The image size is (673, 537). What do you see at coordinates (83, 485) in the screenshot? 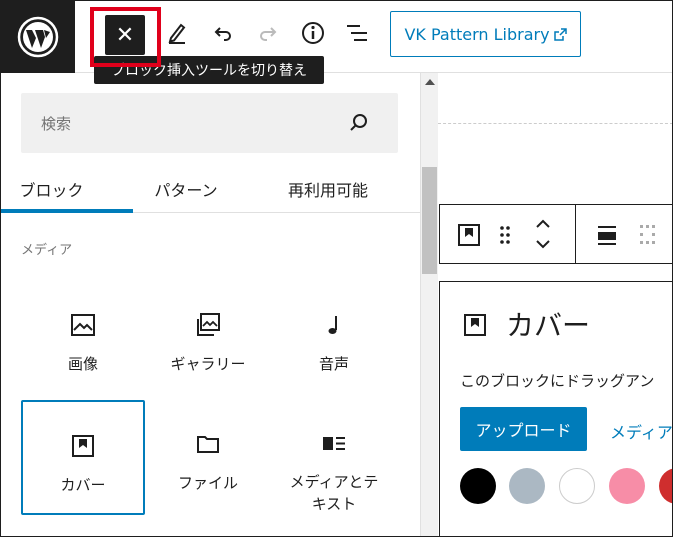
I see `block-label: カバー` at bounding box center [83, 485].